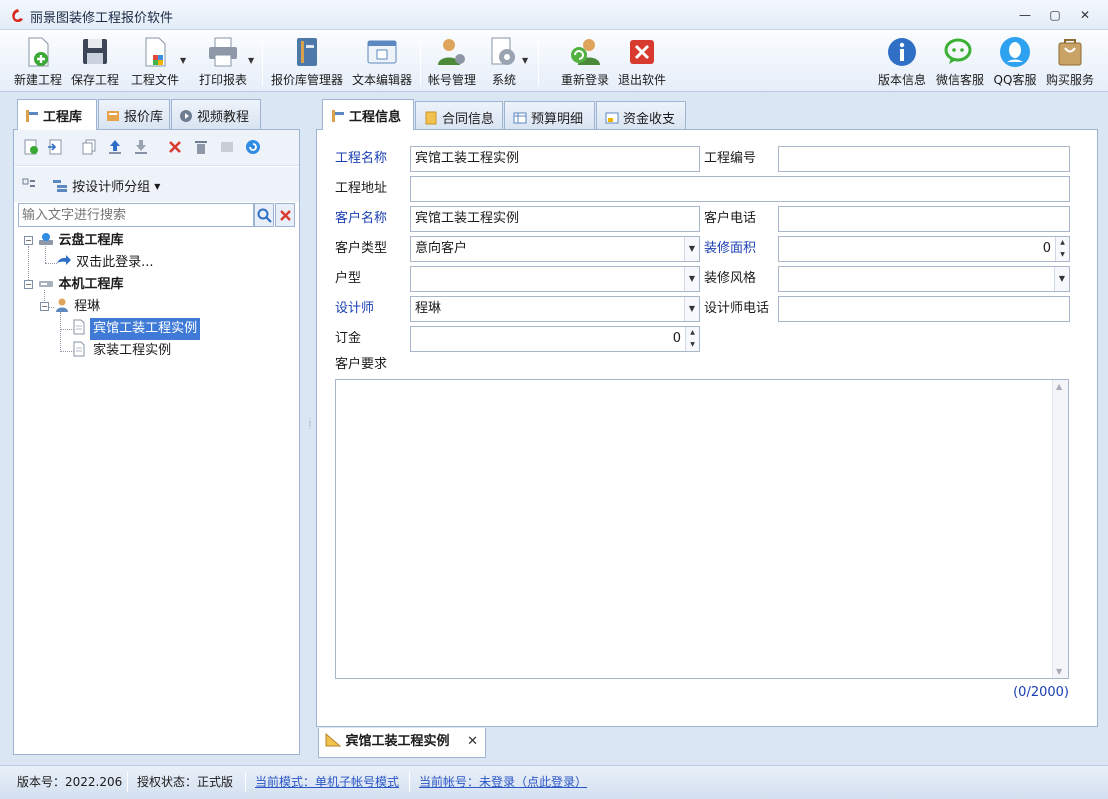 This screenshot has height=799, width=1108. What do you see at coordinates (641, 115) in the screenshot?
I see `tab-fund-flow: 资金收支` at bounding box center [641, 115].